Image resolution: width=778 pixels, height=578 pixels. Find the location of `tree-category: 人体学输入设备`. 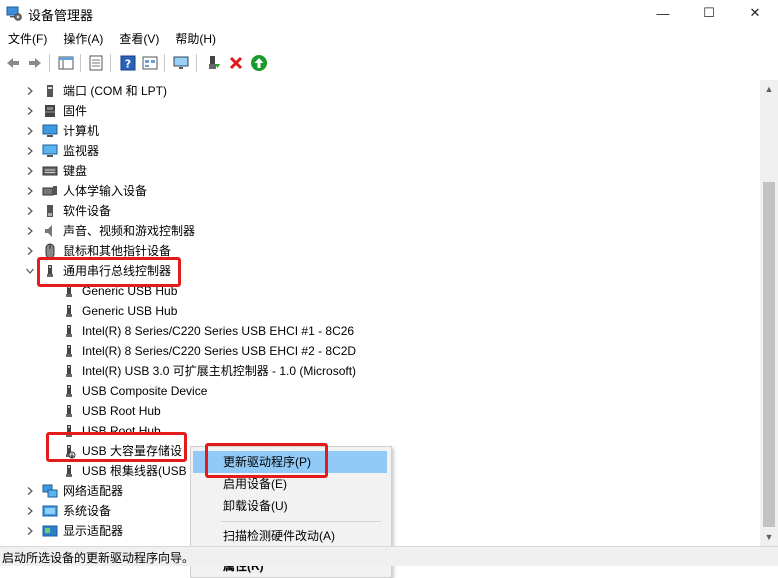

tree-category: 人体学输入设备 is located at coordinates (380, 191).